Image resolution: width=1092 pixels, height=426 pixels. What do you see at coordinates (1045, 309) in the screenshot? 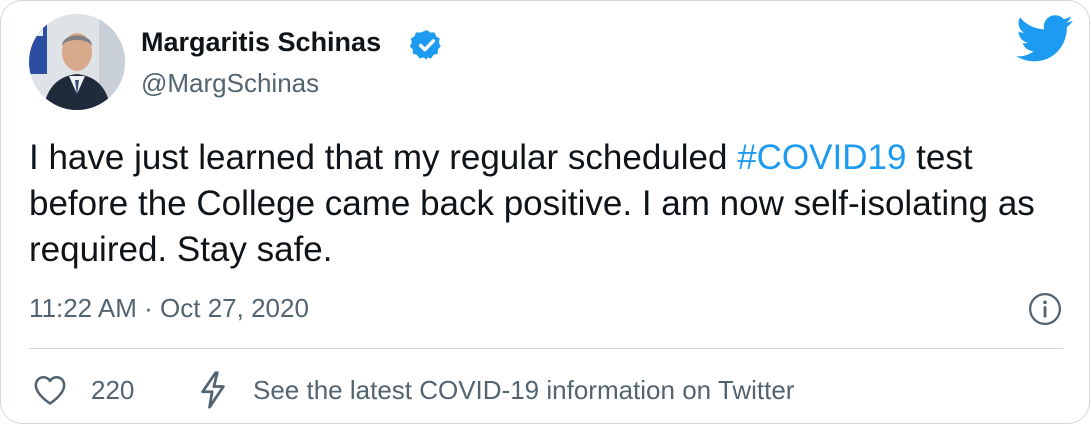
I see `info-icon` at bounding box center [1045, 309].